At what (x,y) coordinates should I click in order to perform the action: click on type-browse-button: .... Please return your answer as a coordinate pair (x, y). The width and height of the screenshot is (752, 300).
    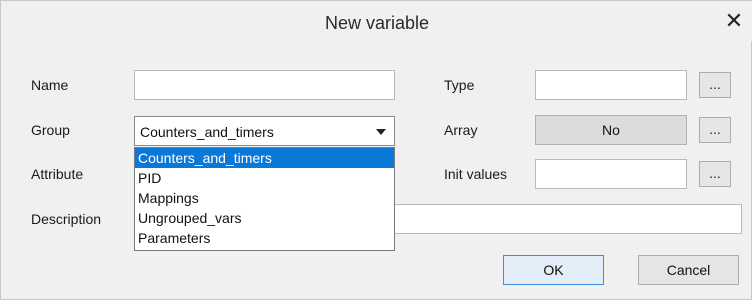
    Looking at the image, I should click on (715, 85).